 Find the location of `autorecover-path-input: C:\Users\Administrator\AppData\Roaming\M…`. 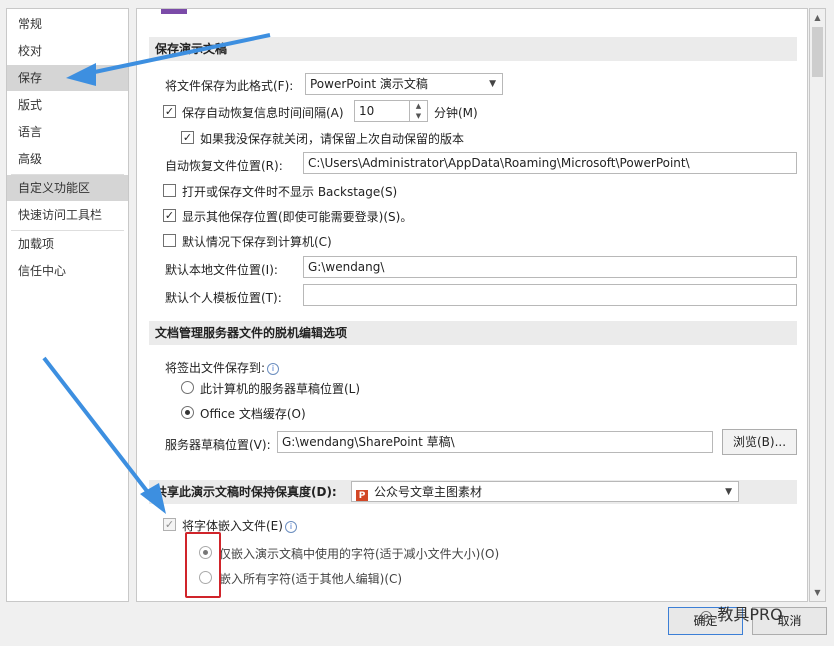

autorecover-path-input: C:\Users\Administrator\AppData\Roaming\M… is located at coordinates (550, 163).